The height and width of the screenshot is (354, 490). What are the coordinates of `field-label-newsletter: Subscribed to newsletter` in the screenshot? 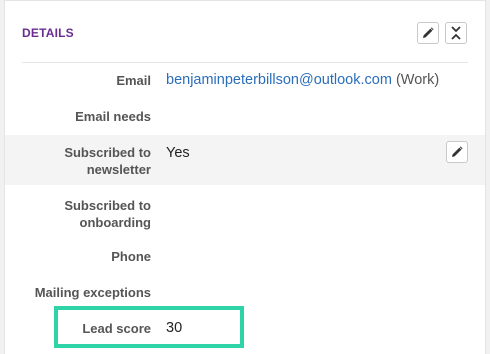 It's located at (78, 161).